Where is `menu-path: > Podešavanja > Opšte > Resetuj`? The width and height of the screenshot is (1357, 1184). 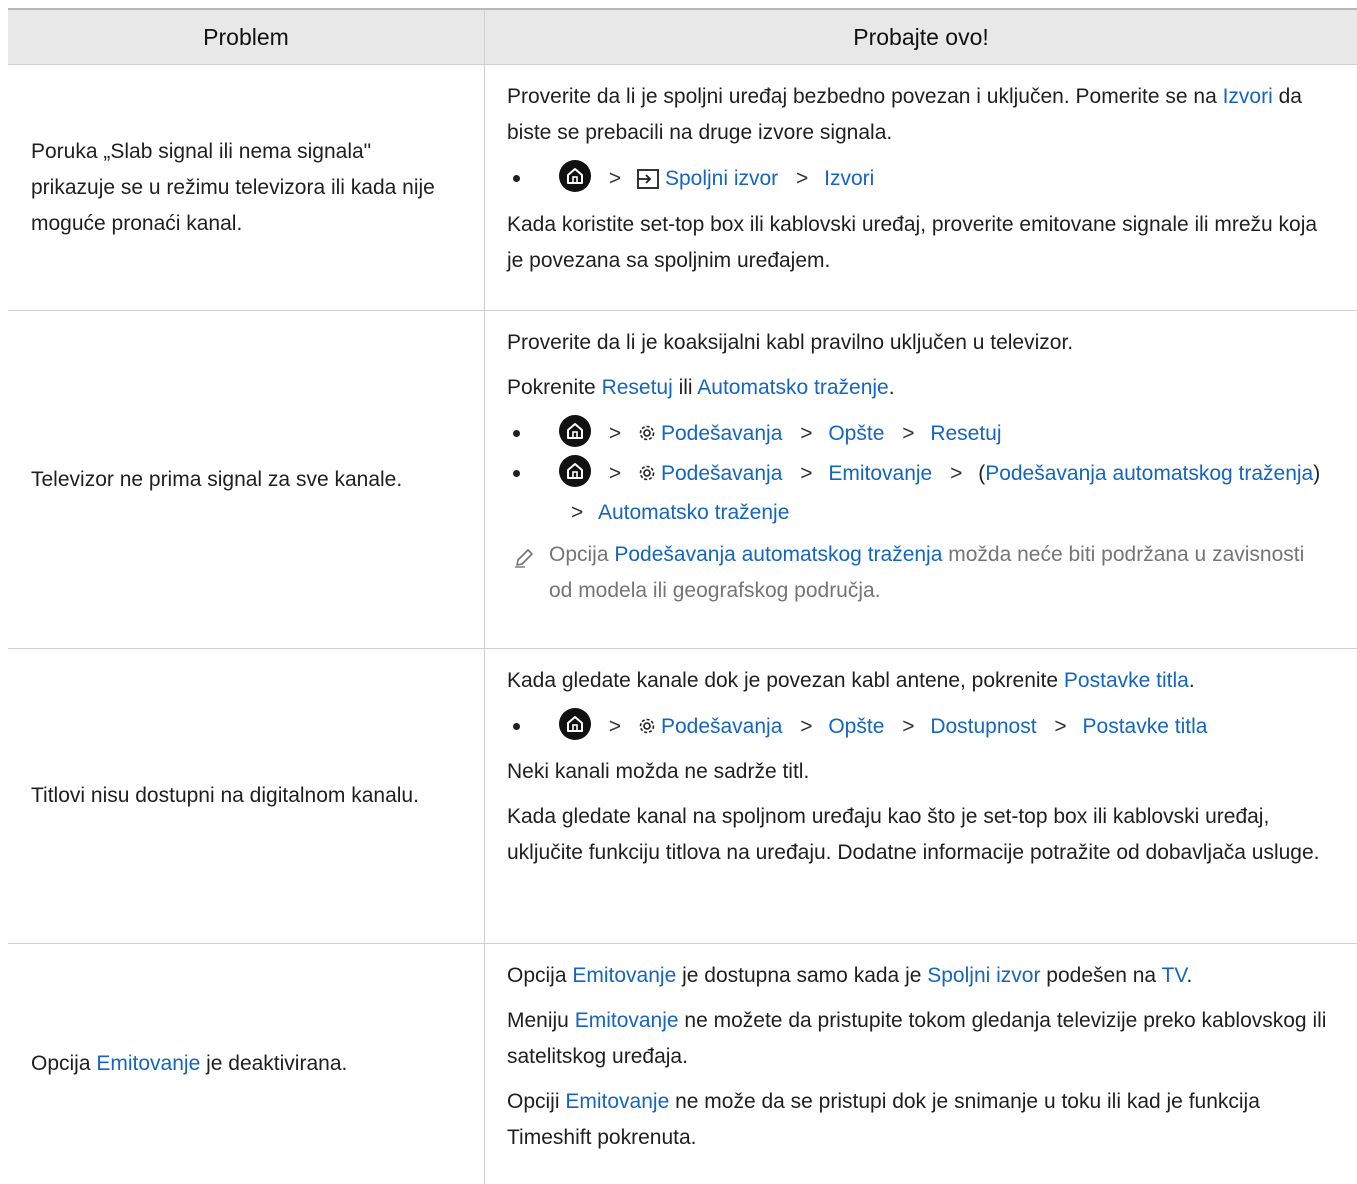 menu-path: > Podešavanja > Opšte > Resetuj is located at coordinates (917, 435).